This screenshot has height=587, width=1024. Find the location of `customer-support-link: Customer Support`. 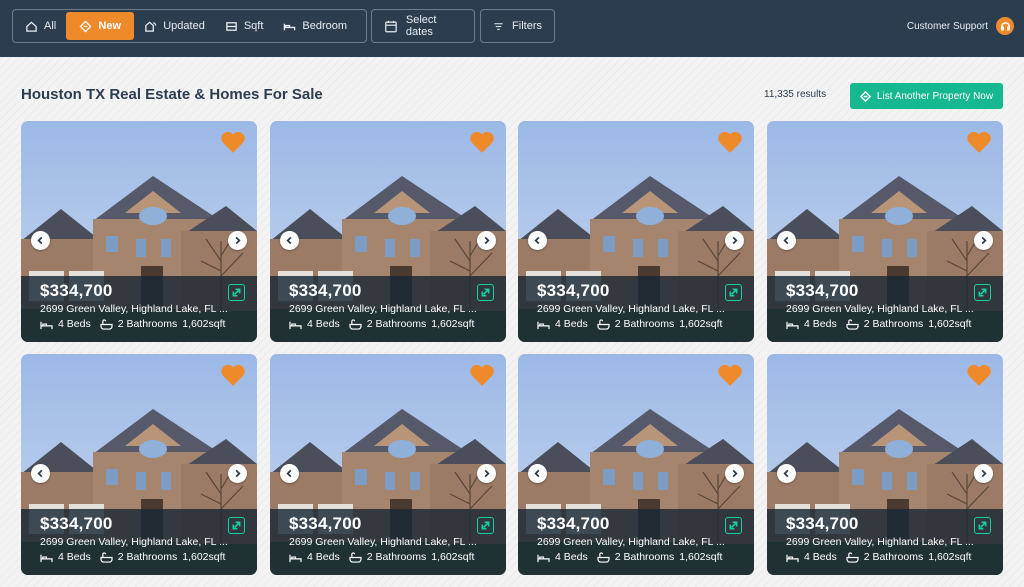

customer-support-link: Customer Support is located at coordinates (960, 26).